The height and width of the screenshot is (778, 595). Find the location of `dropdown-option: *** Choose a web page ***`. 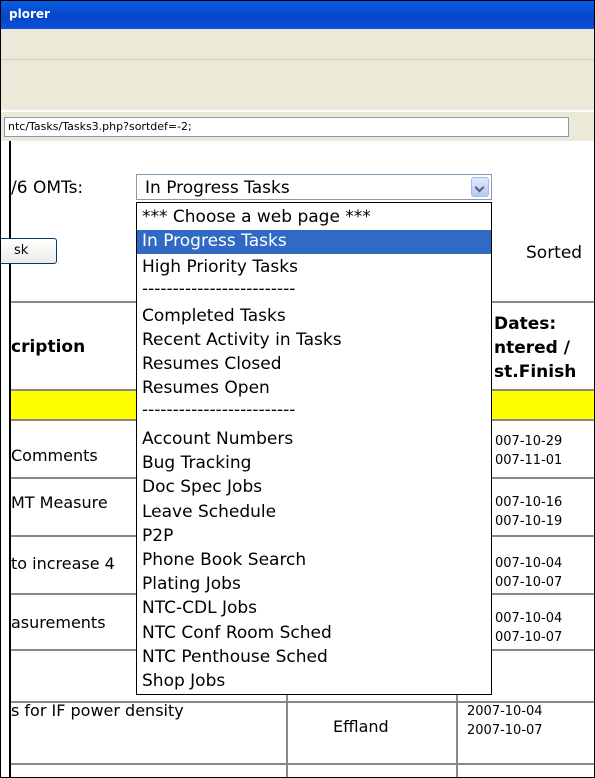

dropdown-option: *** Choose a web page *** is located at coordinates (314, 218).